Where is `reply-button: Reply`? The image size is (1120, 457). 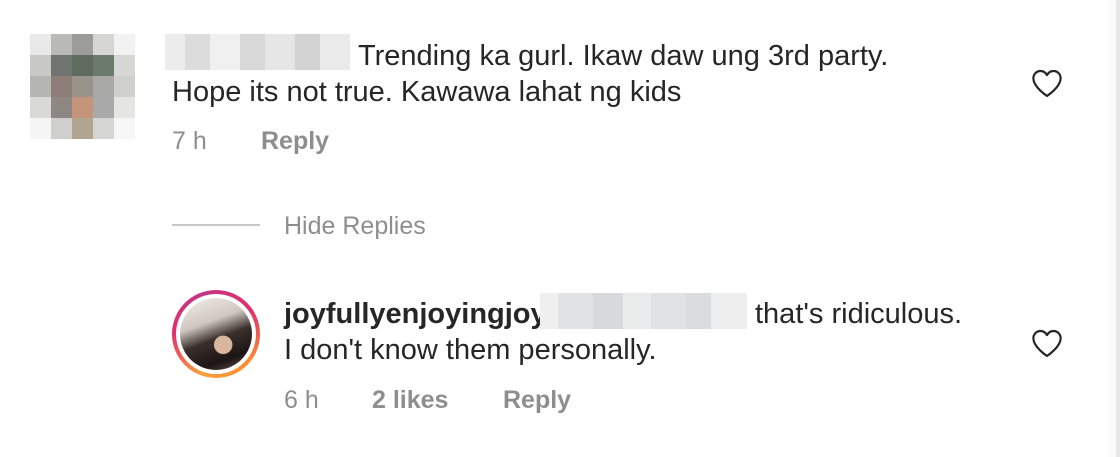 reply-button: Reply is located at coordinates (295, 141).